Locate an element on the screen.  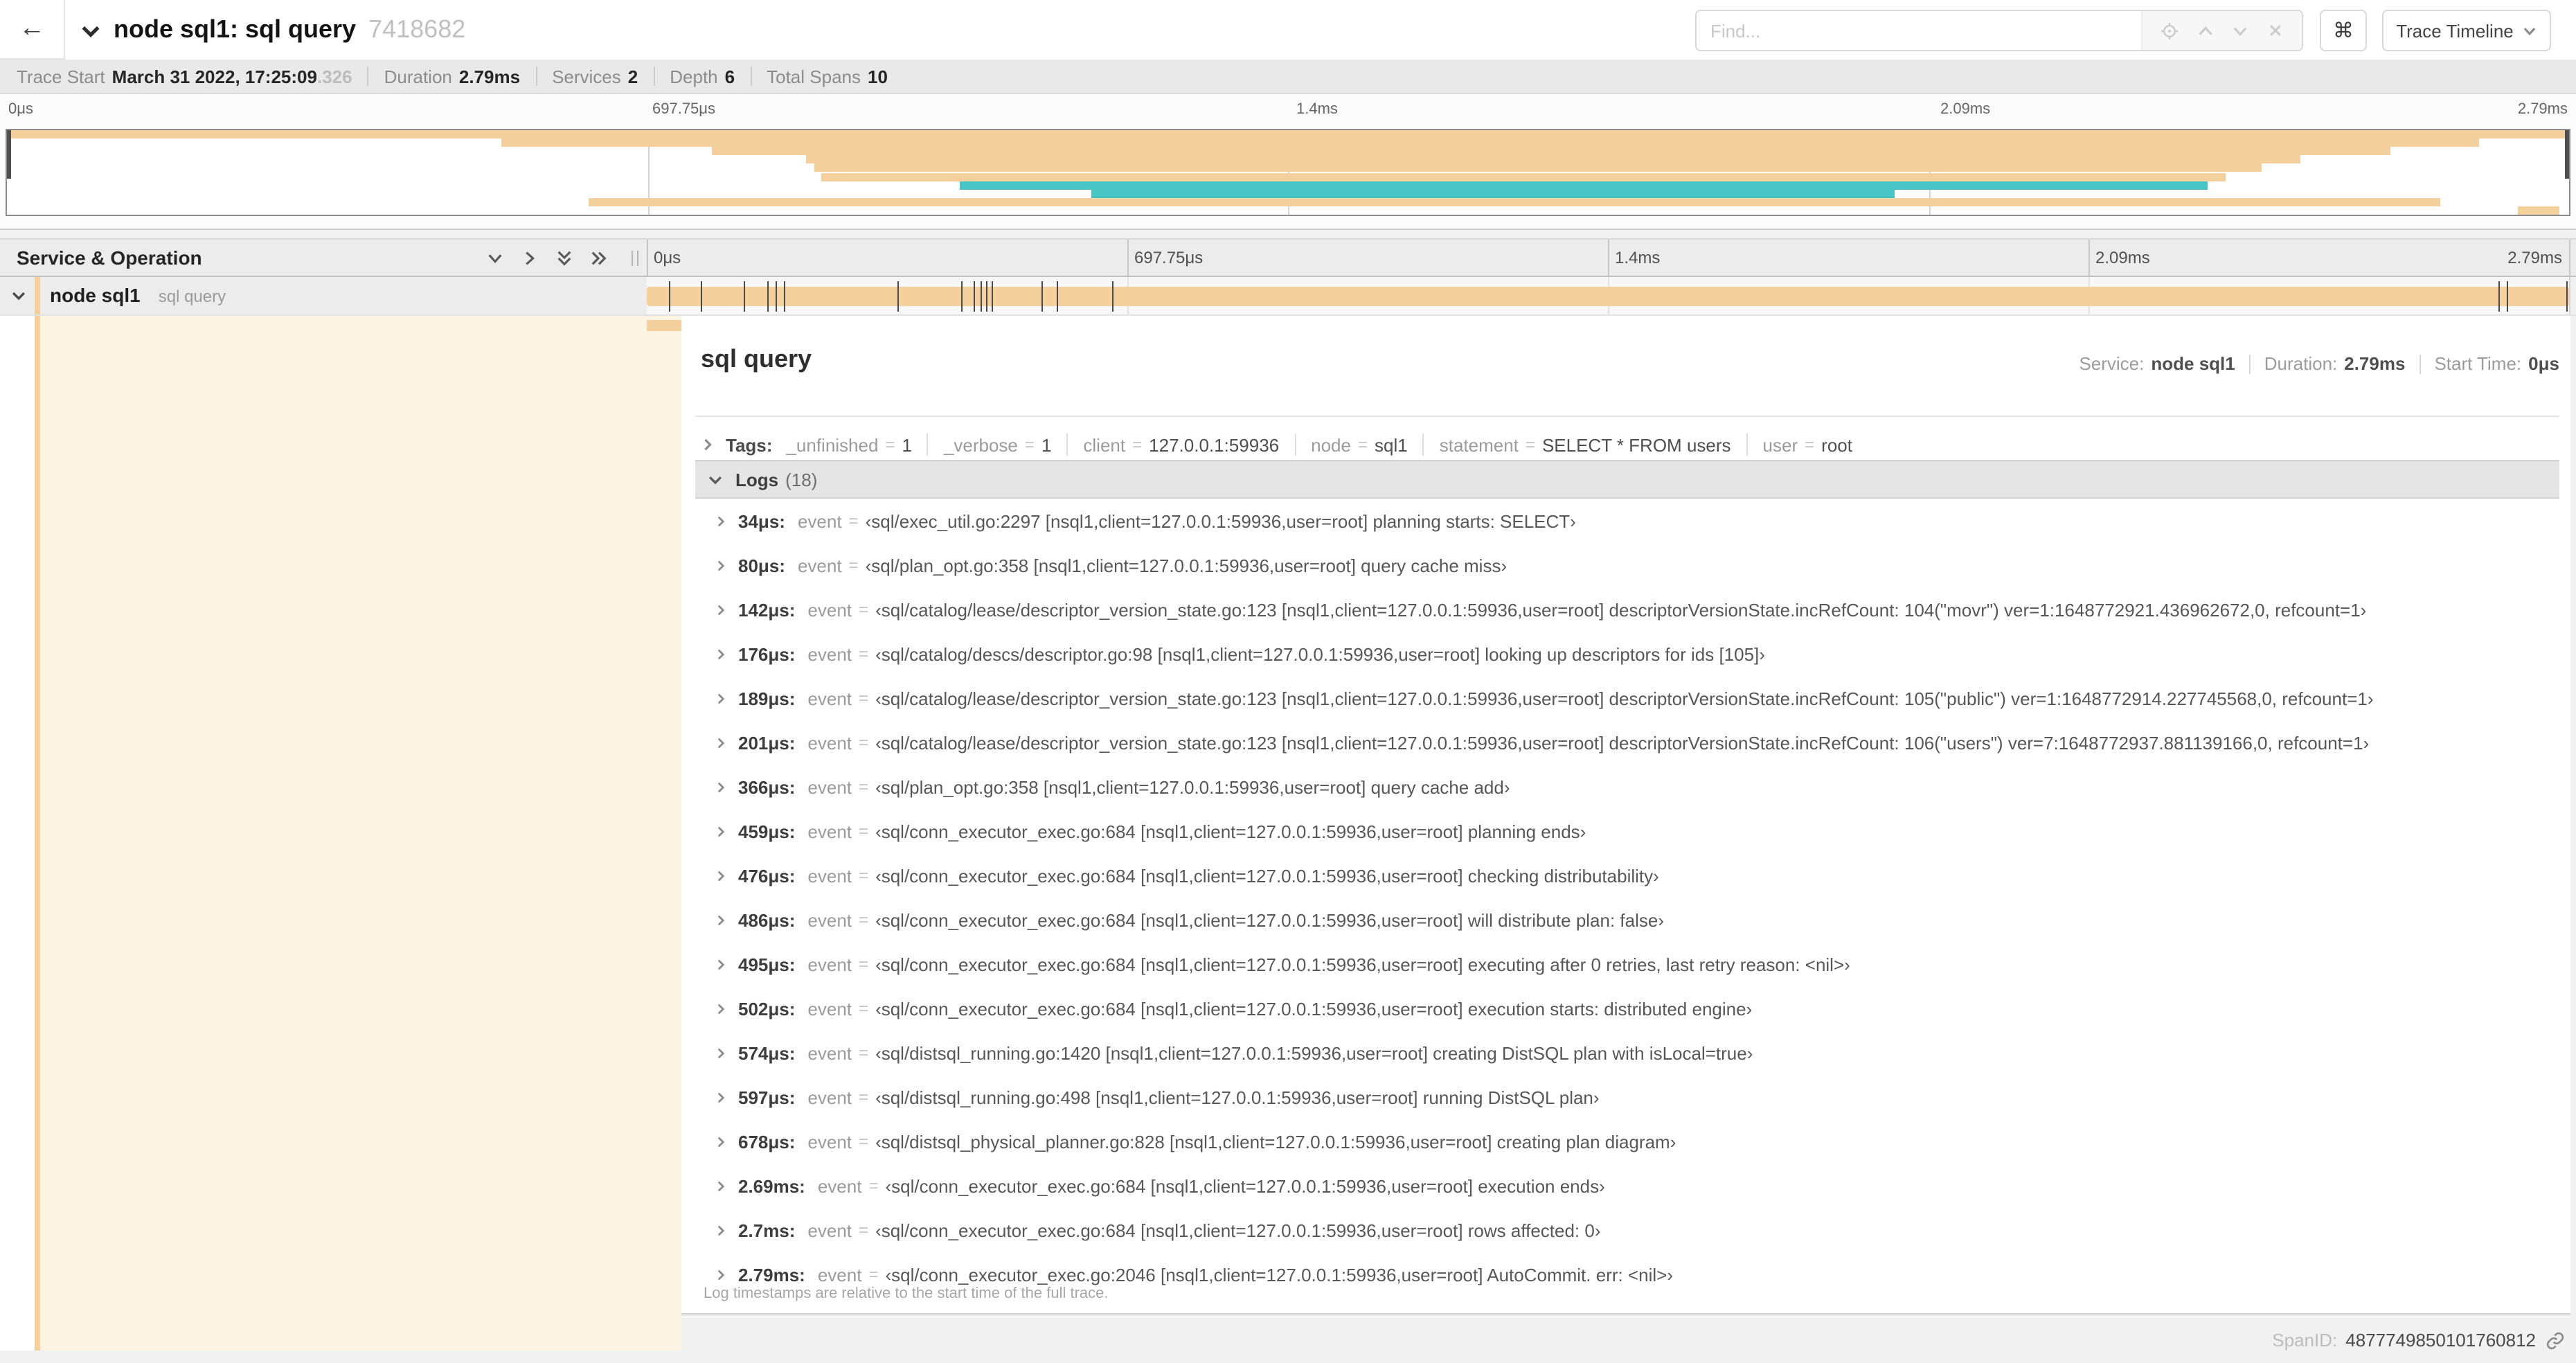
collapse-all-button is located at coordinates (564, 258).